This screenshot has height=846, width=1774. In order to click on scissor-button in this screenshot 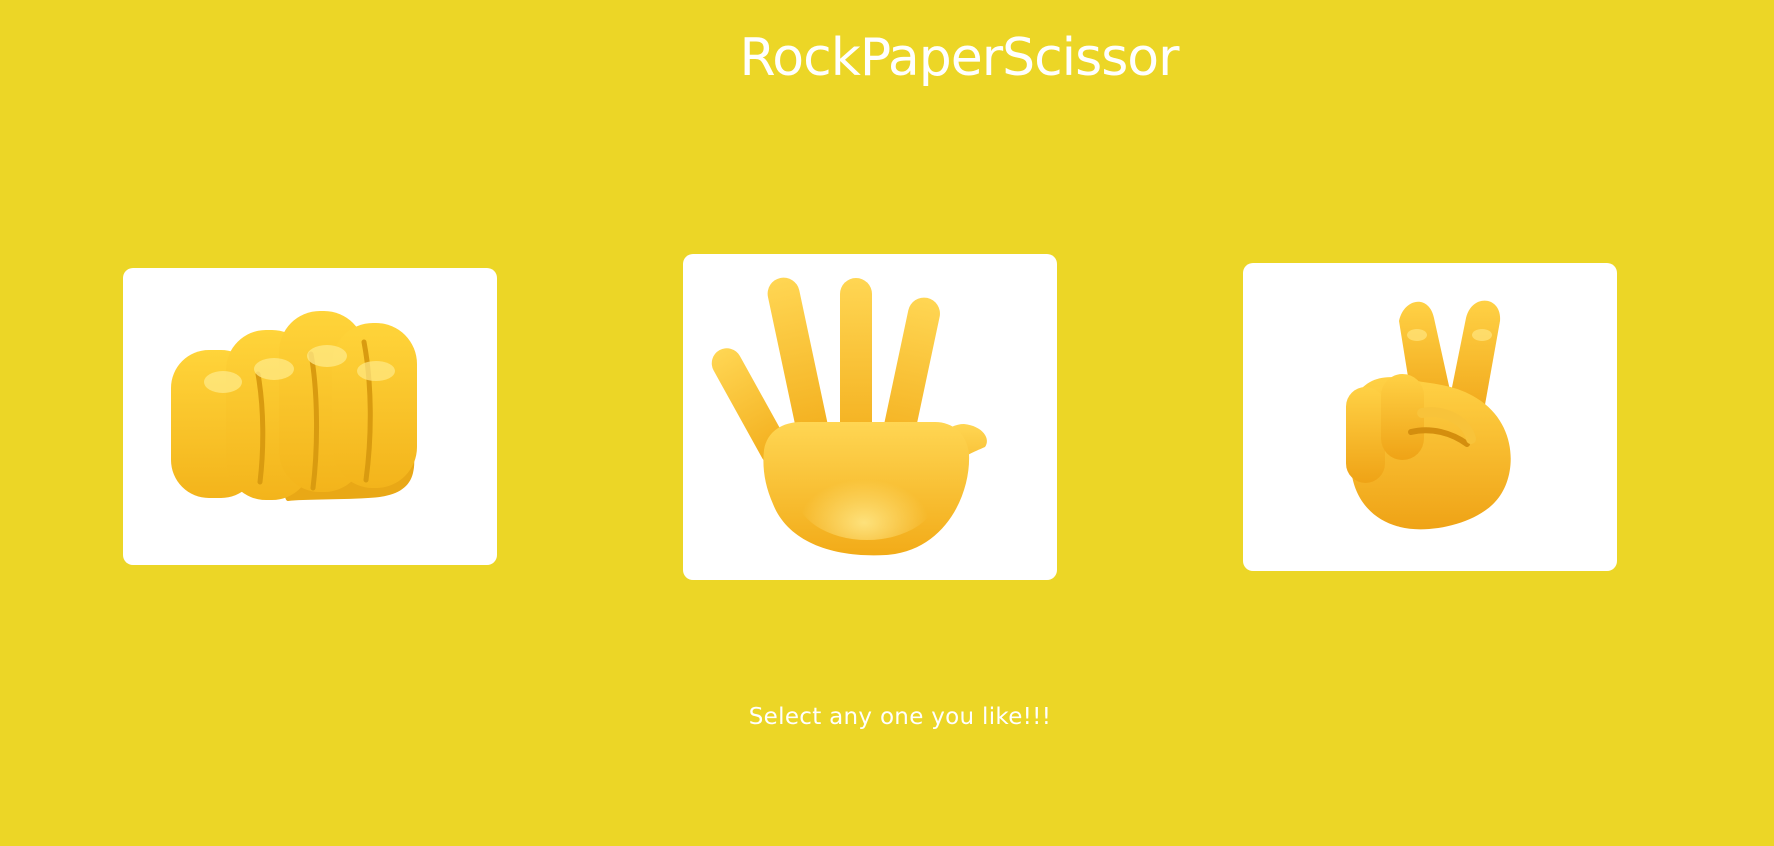, I will do `click(1430, 417)`.